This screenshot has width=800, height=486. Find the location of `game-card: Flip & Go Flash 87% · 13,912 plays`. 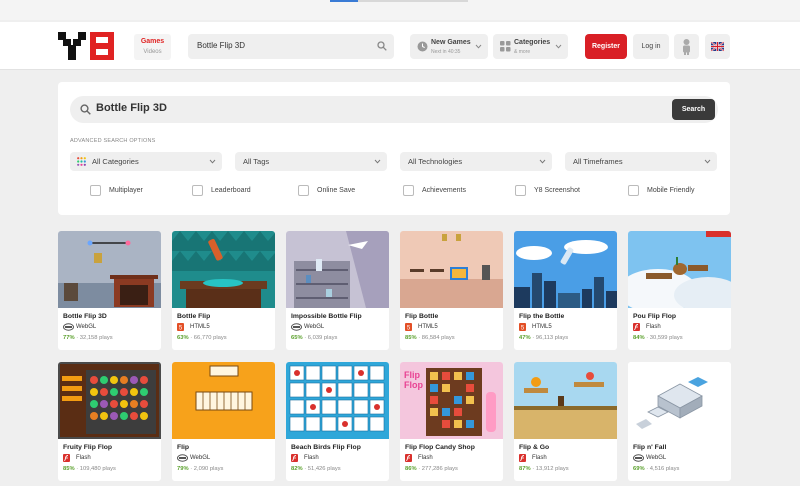

game-card: Flip & Go Flash 87% · 13,912 plays is located at coordinates (565, 421).